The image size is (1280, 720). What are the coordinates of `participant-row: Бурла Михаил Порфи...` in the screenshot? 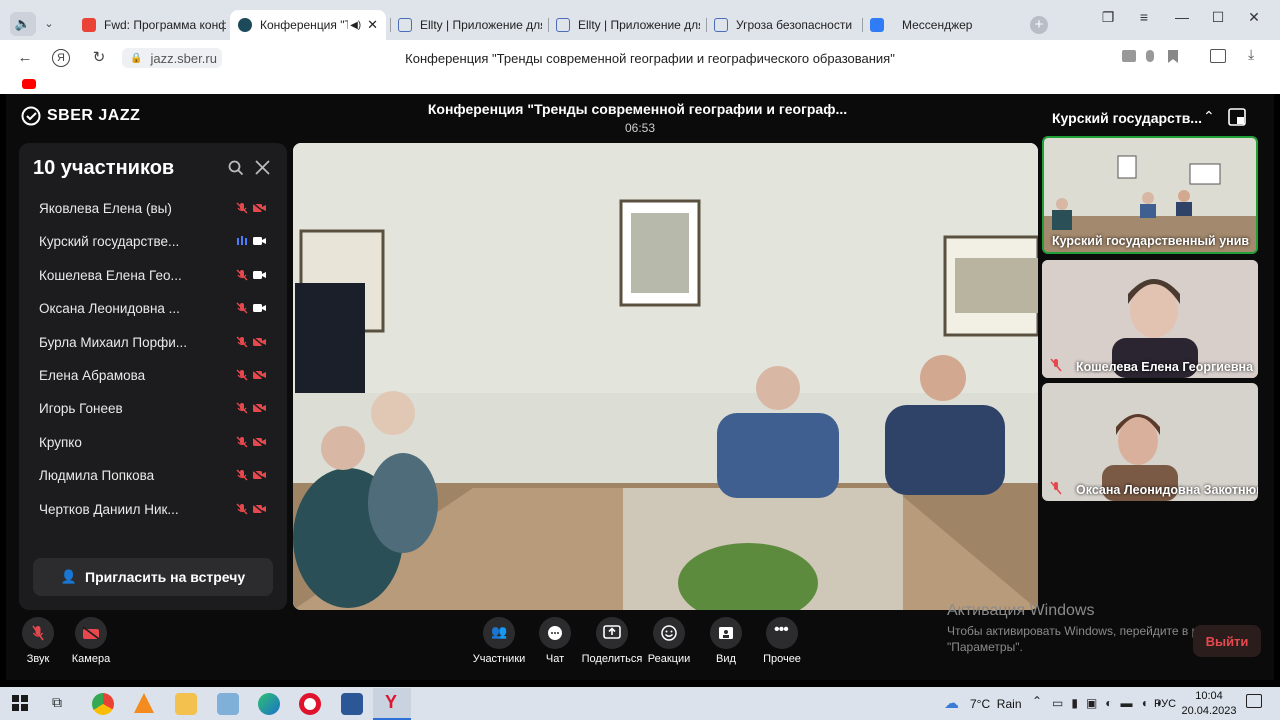 It's located at (159, 343).